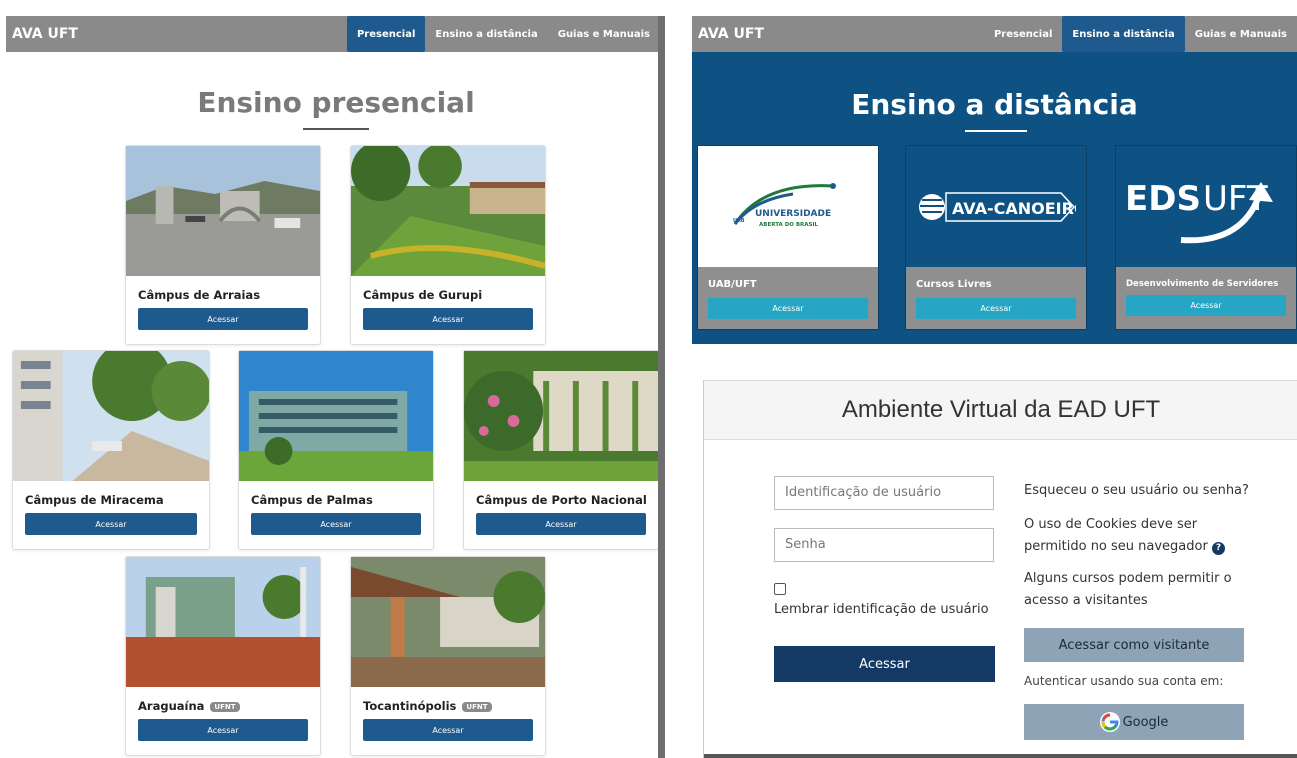 Image resolution: width=1297 pixels, height=758 pixels. What do you see at coordinates (94, 500) in the screenshot?
I see `campus-title: Câmpus de Miracema` at bounding box center [94, 500].